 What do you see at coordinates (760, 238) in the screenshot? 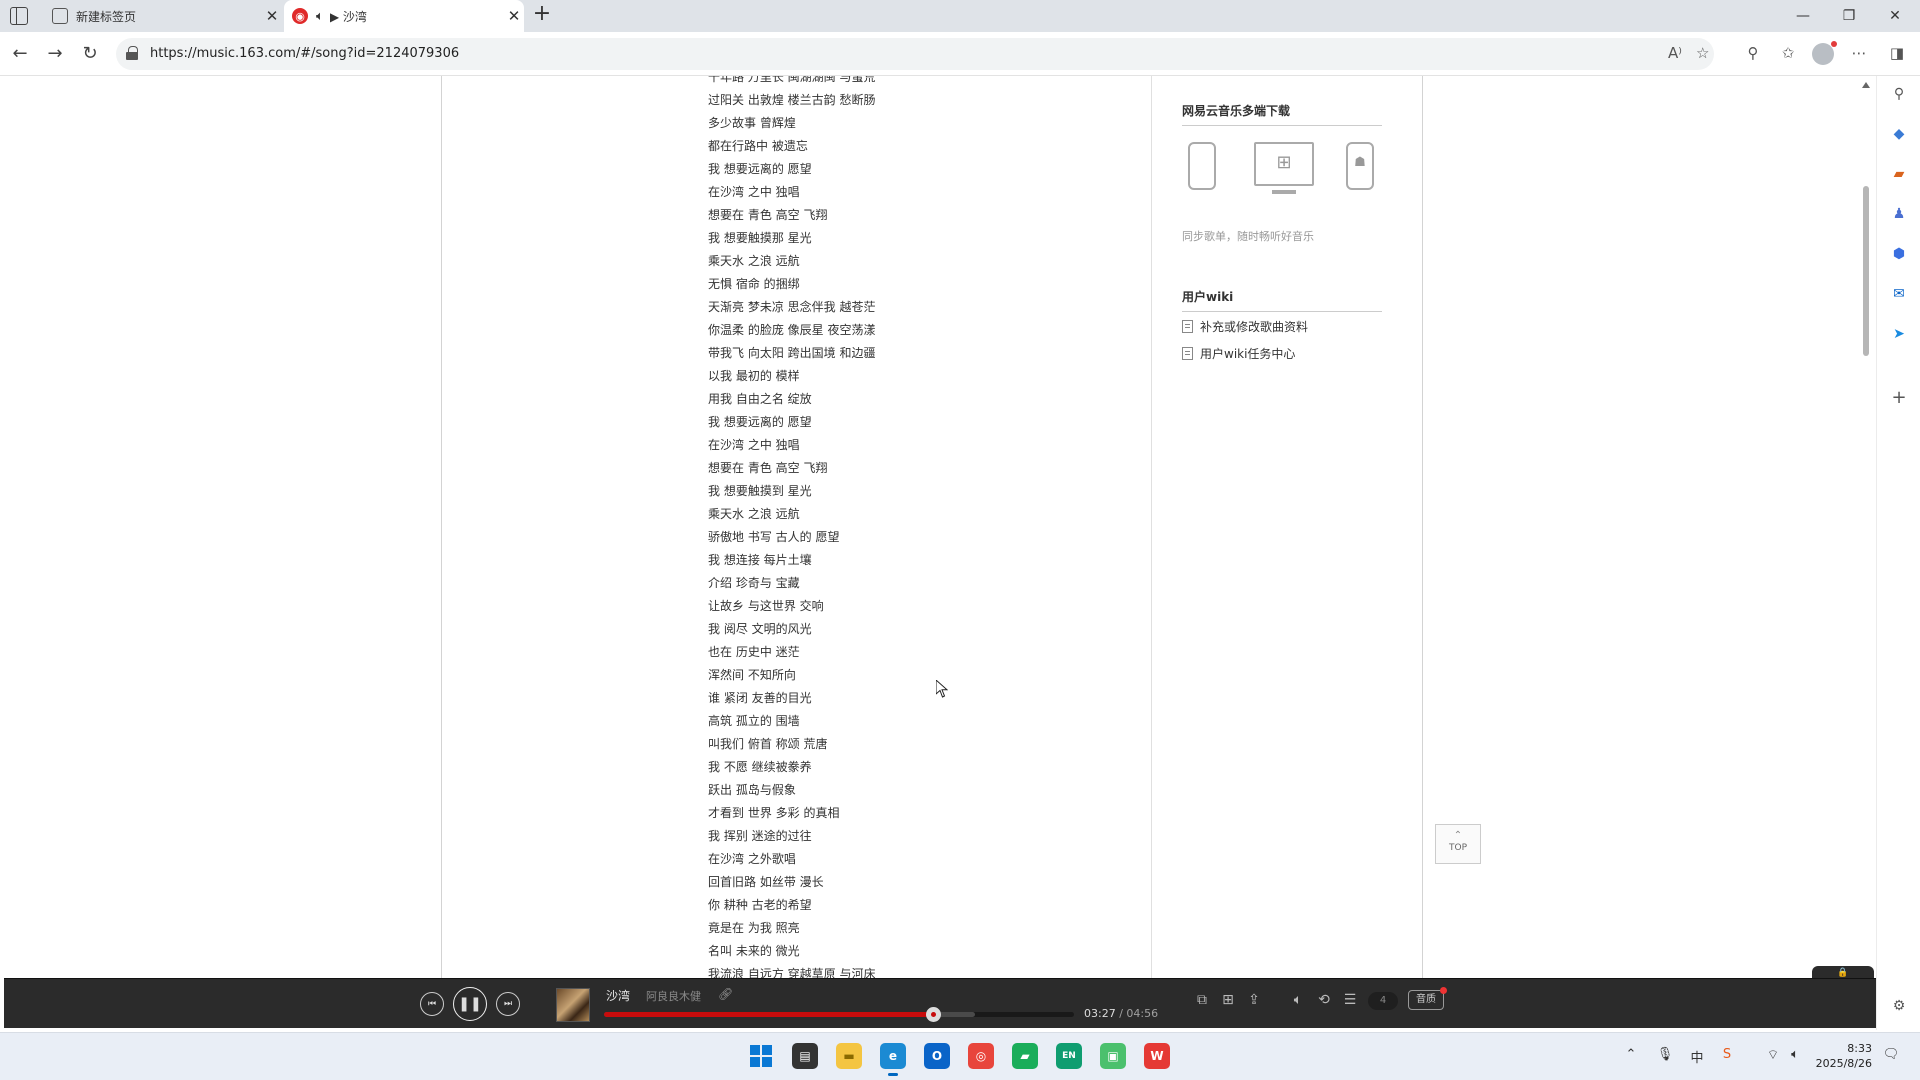
I see `lyric-line: 我 想要触摸那 星光` at bounding box center [760, 238].